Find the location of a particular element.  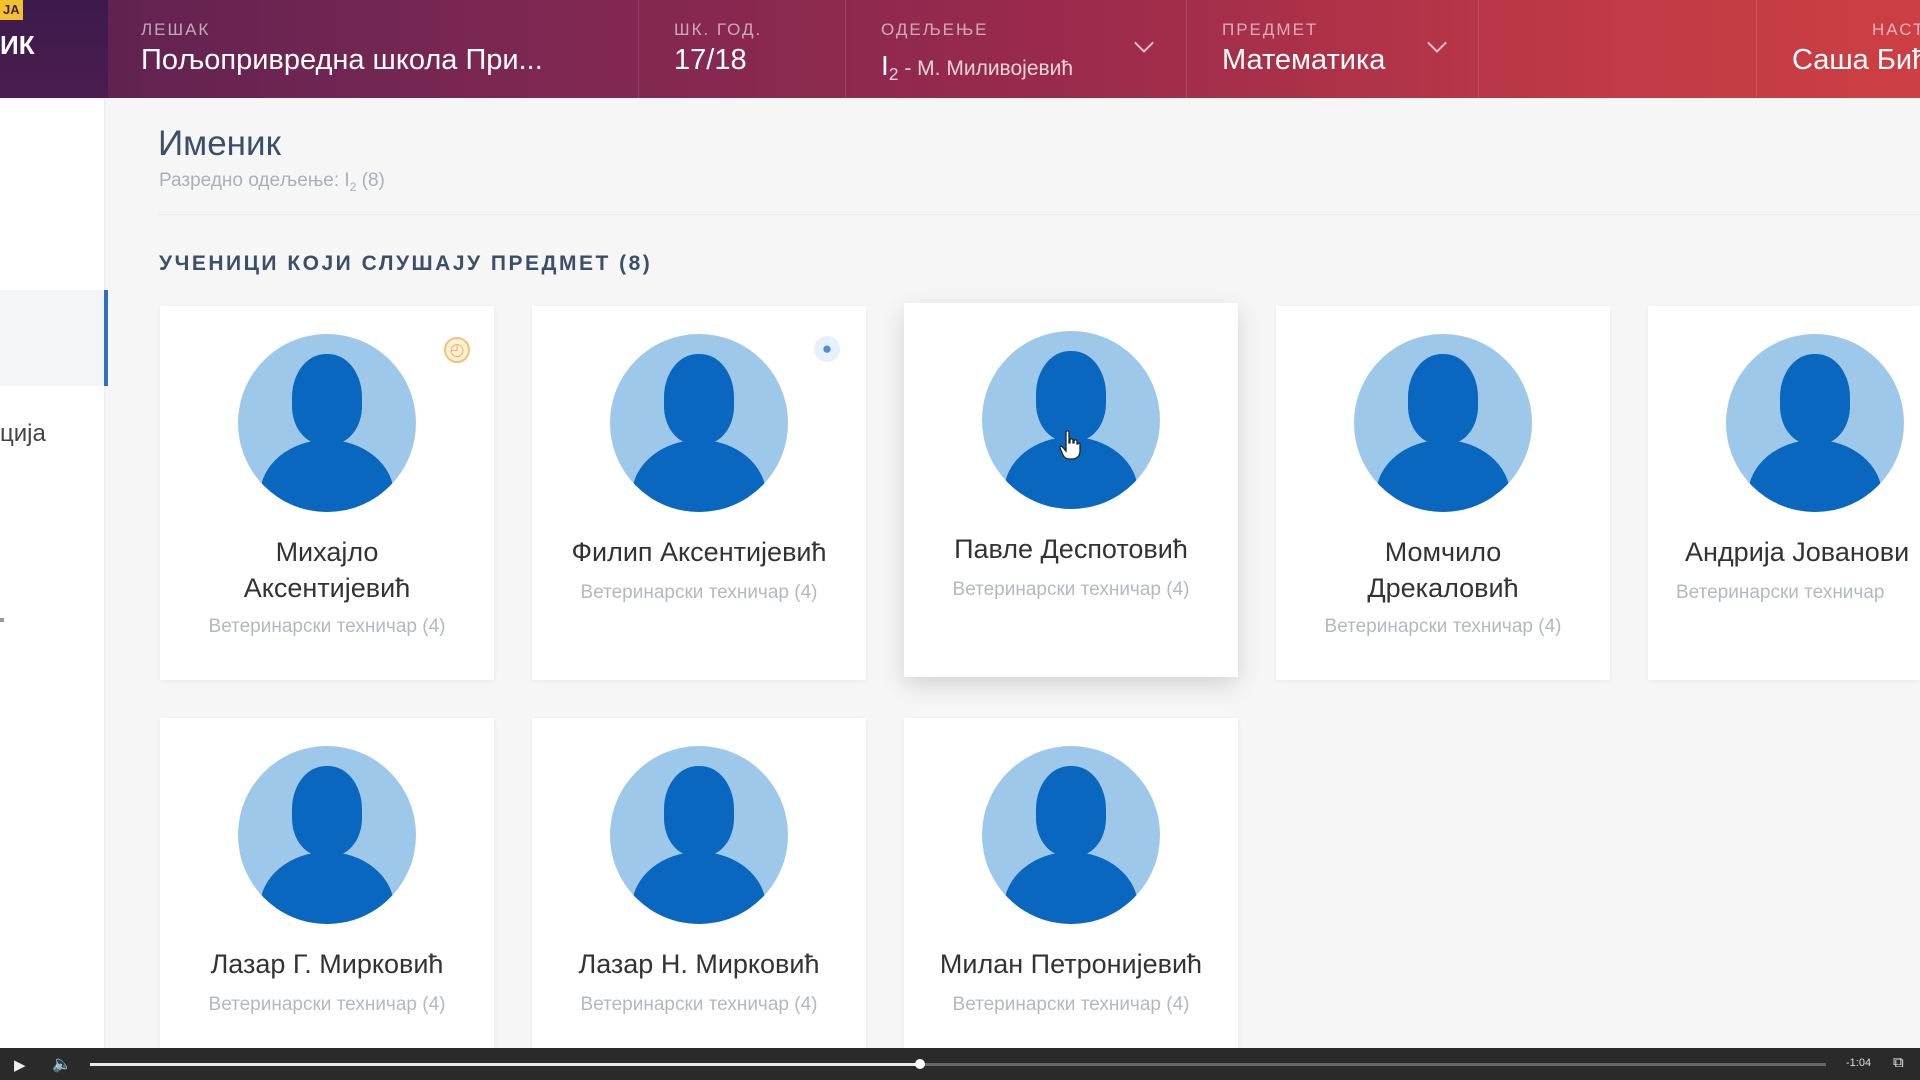

video-progress-fill is located at coordinates (505, 1064).